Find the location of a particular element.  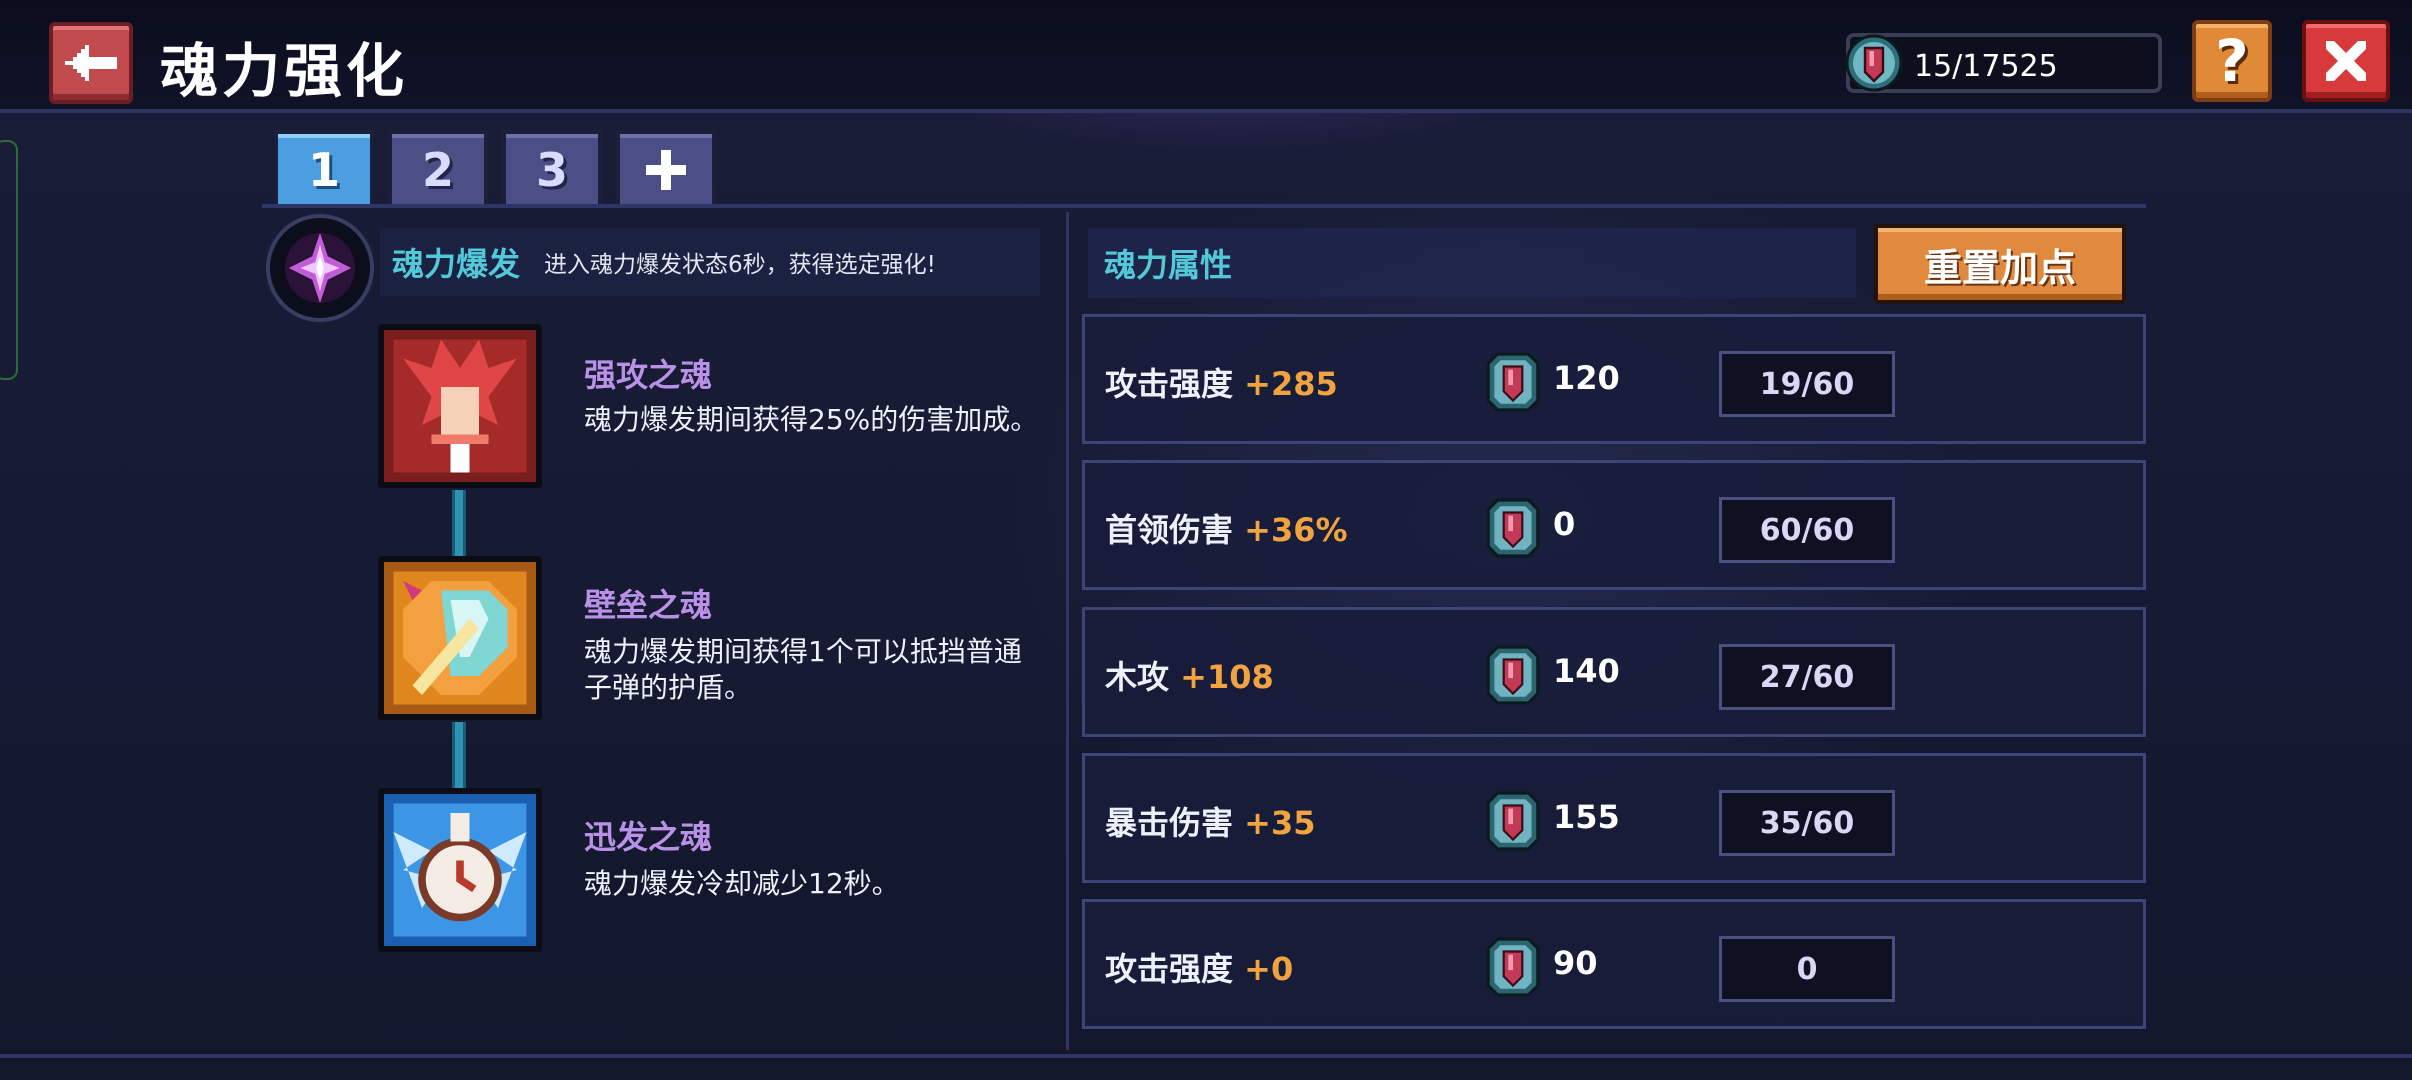

rapid-soul-icon is located at coordinates (460, 870).